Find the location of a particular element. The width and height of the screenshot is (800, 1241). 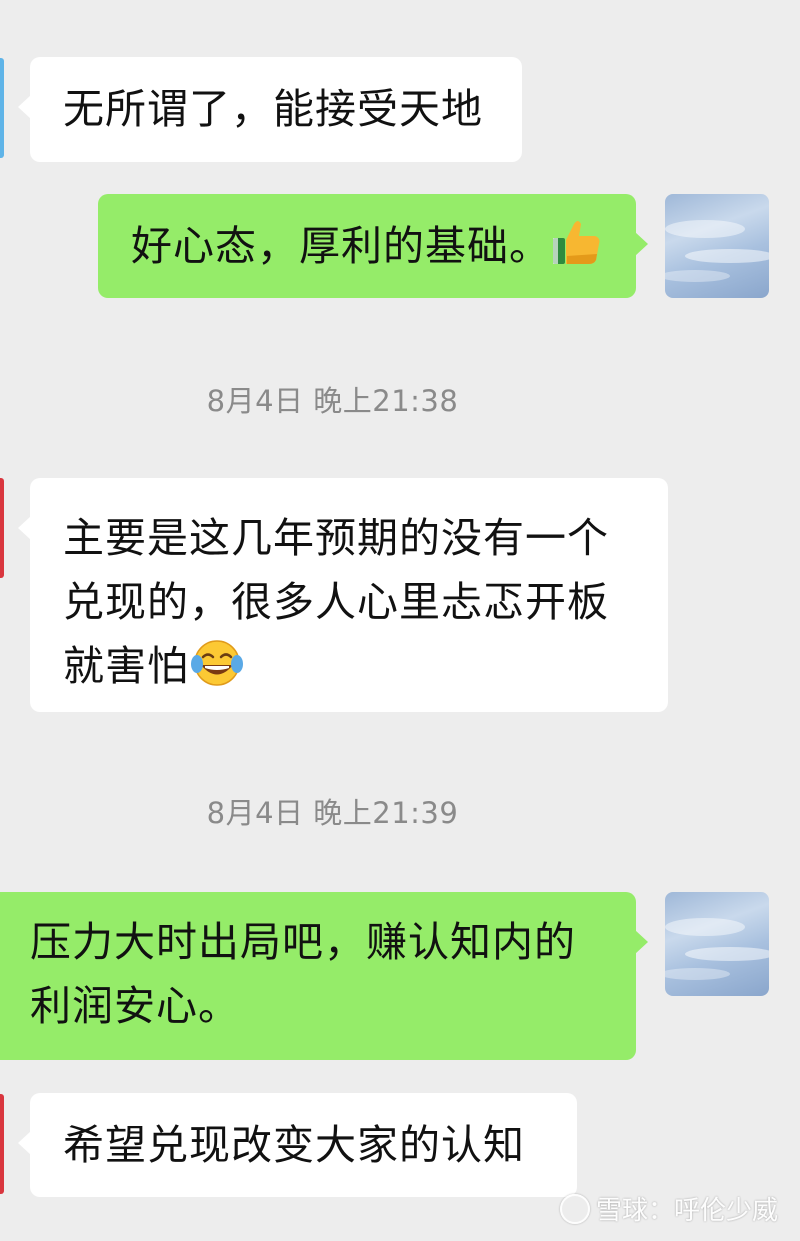

xueqiu-logo-icon is located at coordinates (574, 1208).